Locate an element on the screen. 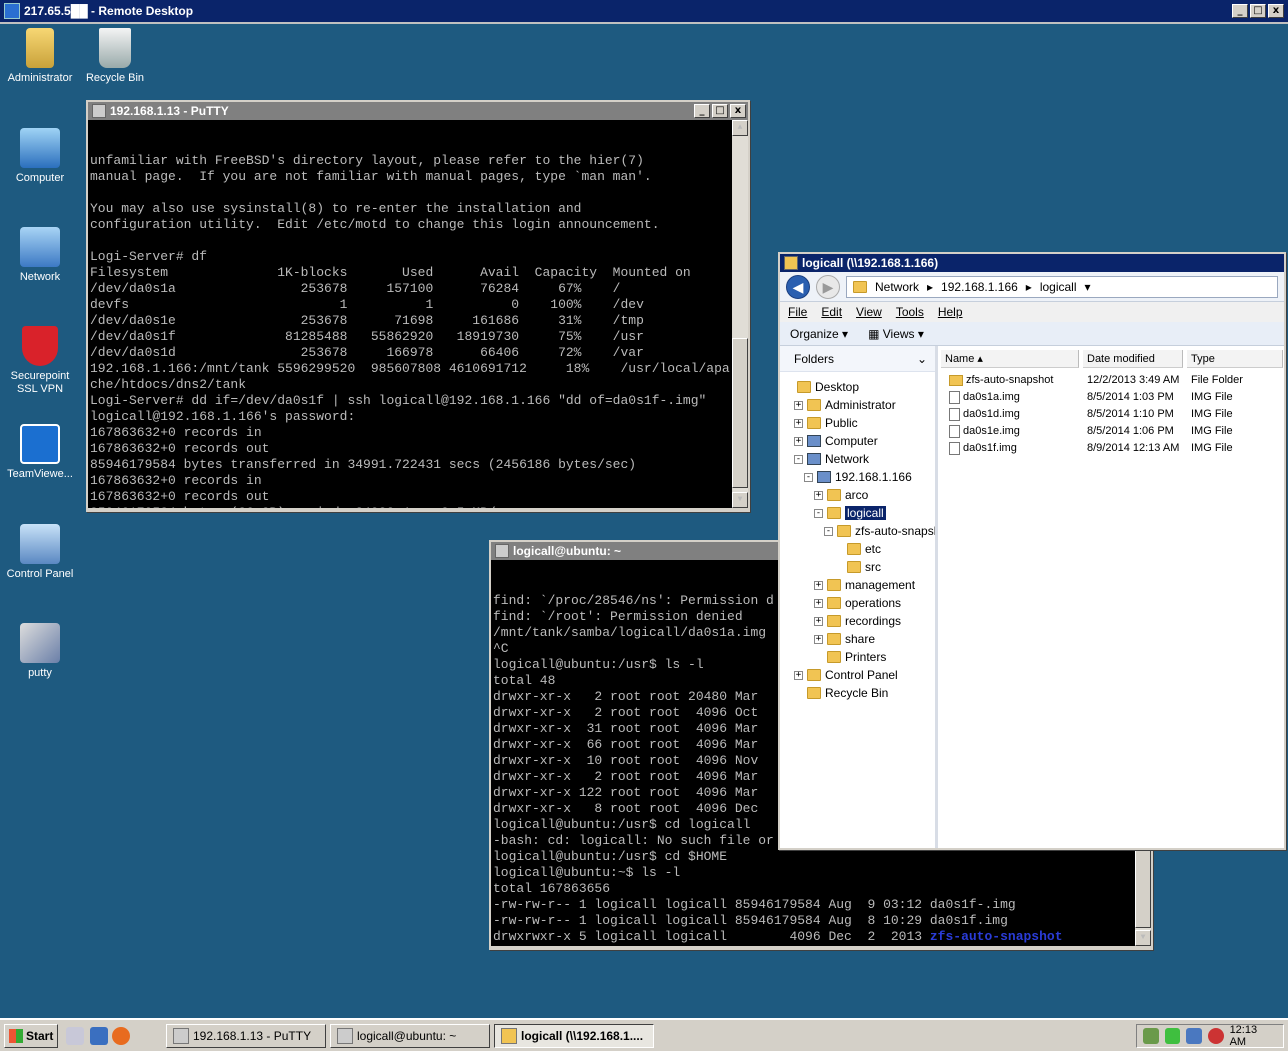 Image resolution: width=1288 pixels, height=1051 pixels. explorer-titlebar: logicall (\\192.168.1.166) is located at coordinates (1032, 263).